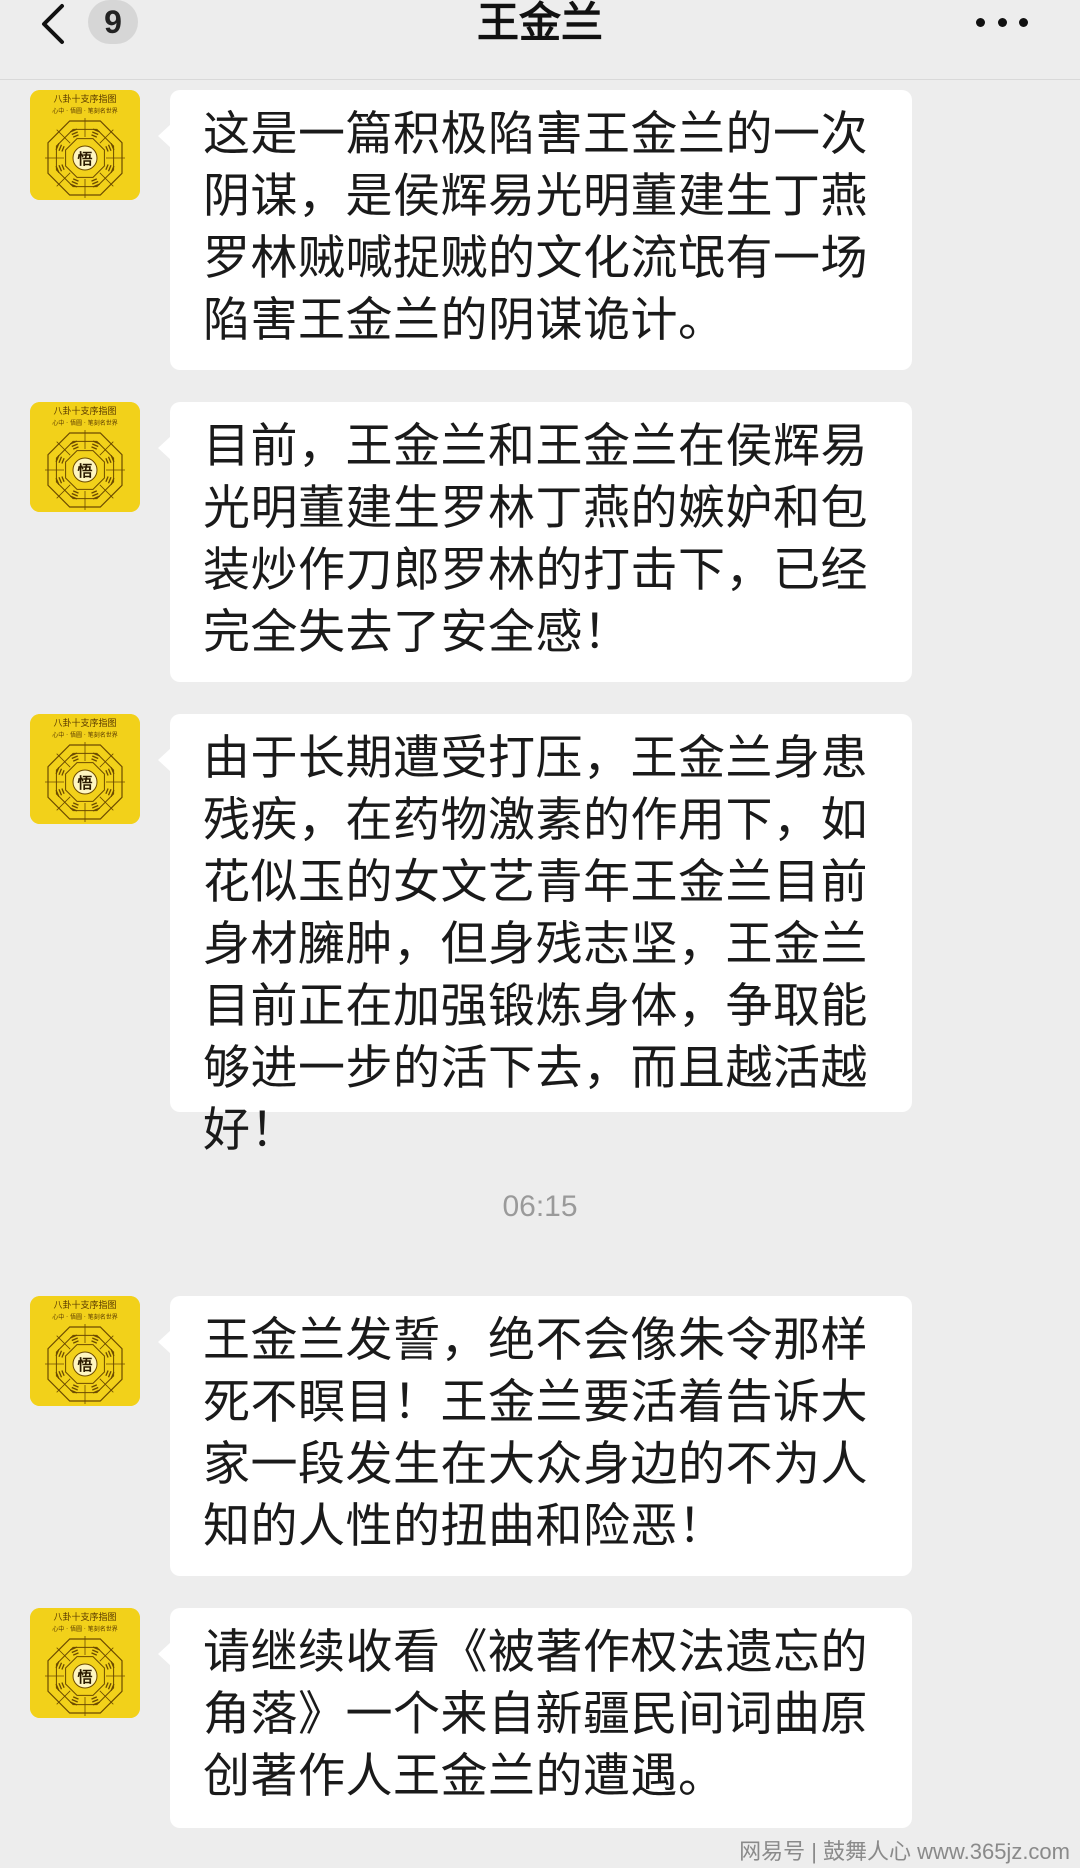 Image resolution: width=1080 pixels, height=1868 pixels. I want to click on watermark: 网易号 | 鼓舞人心 www.365jz.com, so click(904, 1851).